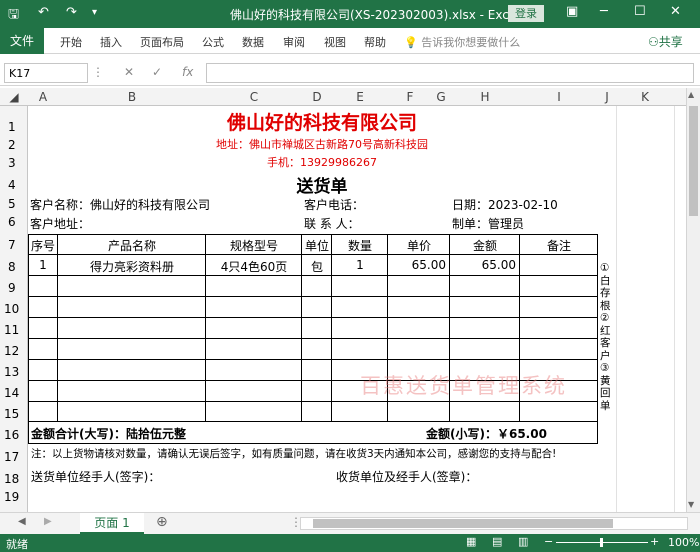 The height and width of the screenshot is (552, 700). What do you see at coordinates (12, 288) in the screenshot?
I see `row-9: 9` at bounding box center [12, 288].